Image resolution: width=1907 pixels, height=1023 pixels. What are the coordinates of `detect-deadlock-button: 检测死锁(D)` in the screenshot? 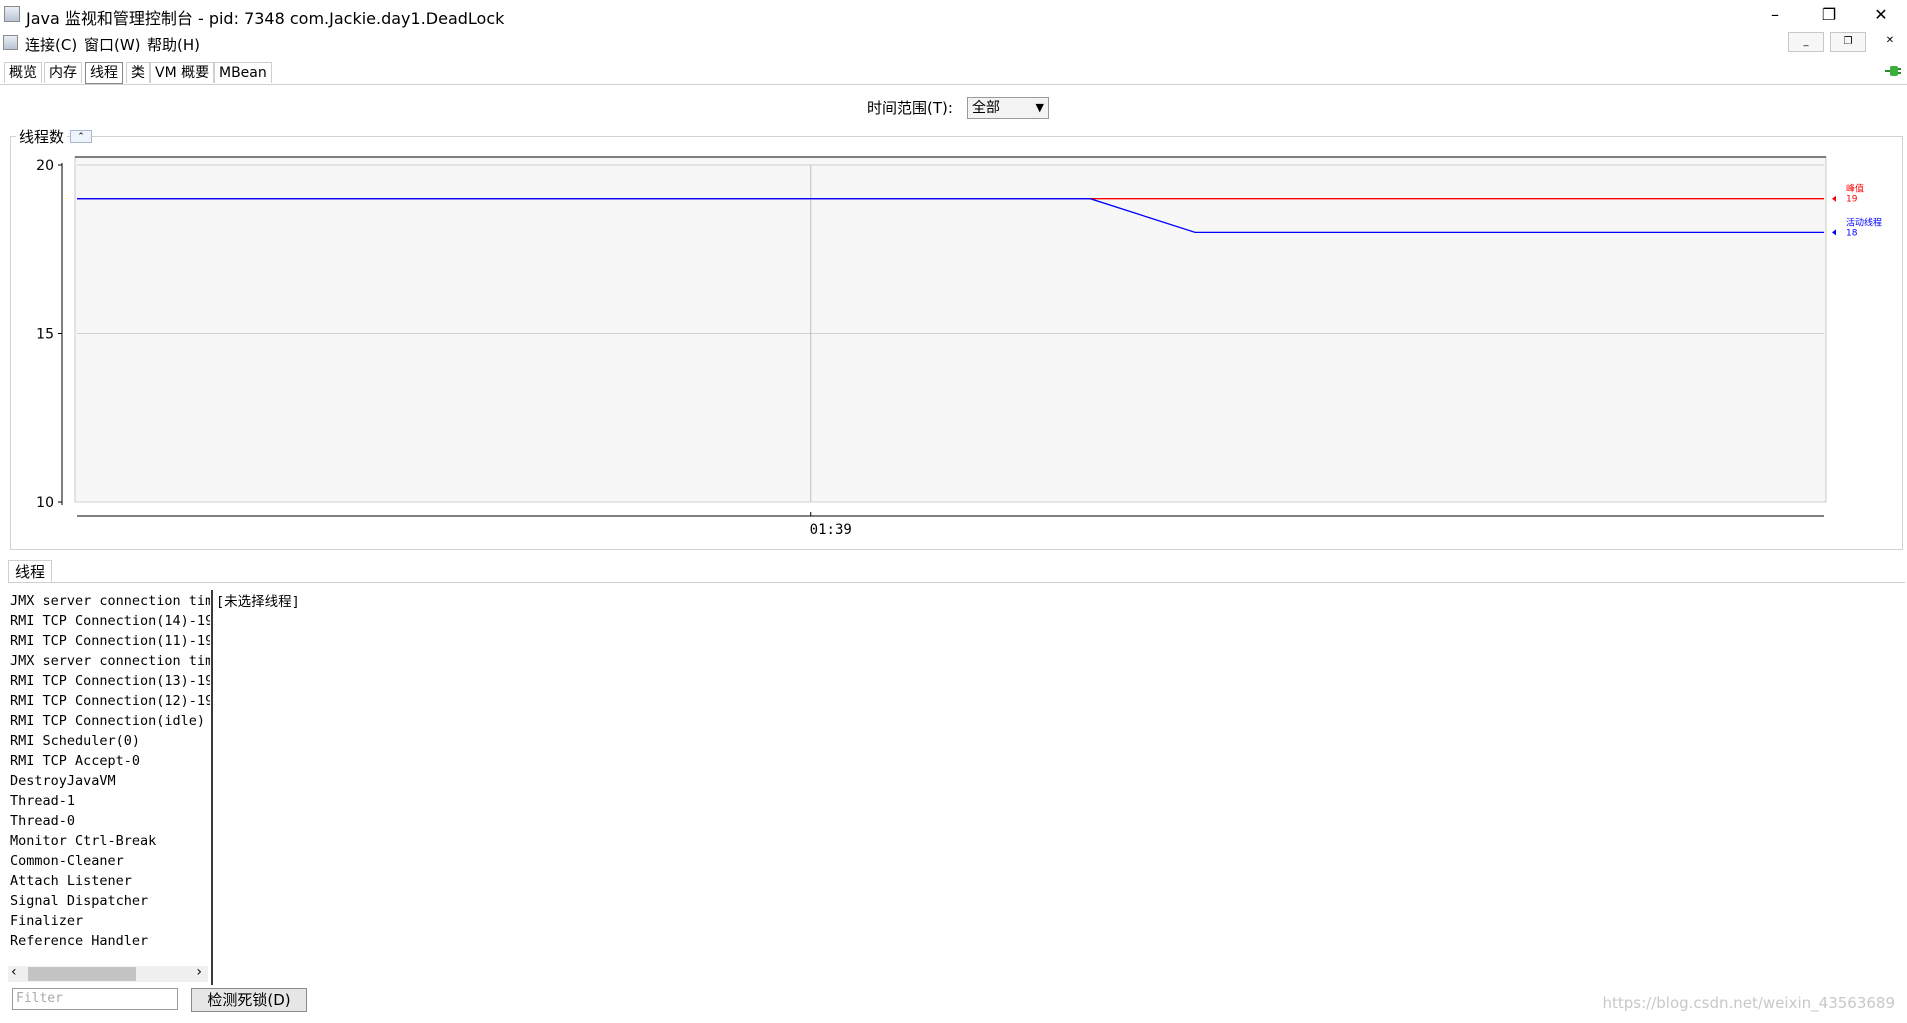 It's located at (249, 1000).